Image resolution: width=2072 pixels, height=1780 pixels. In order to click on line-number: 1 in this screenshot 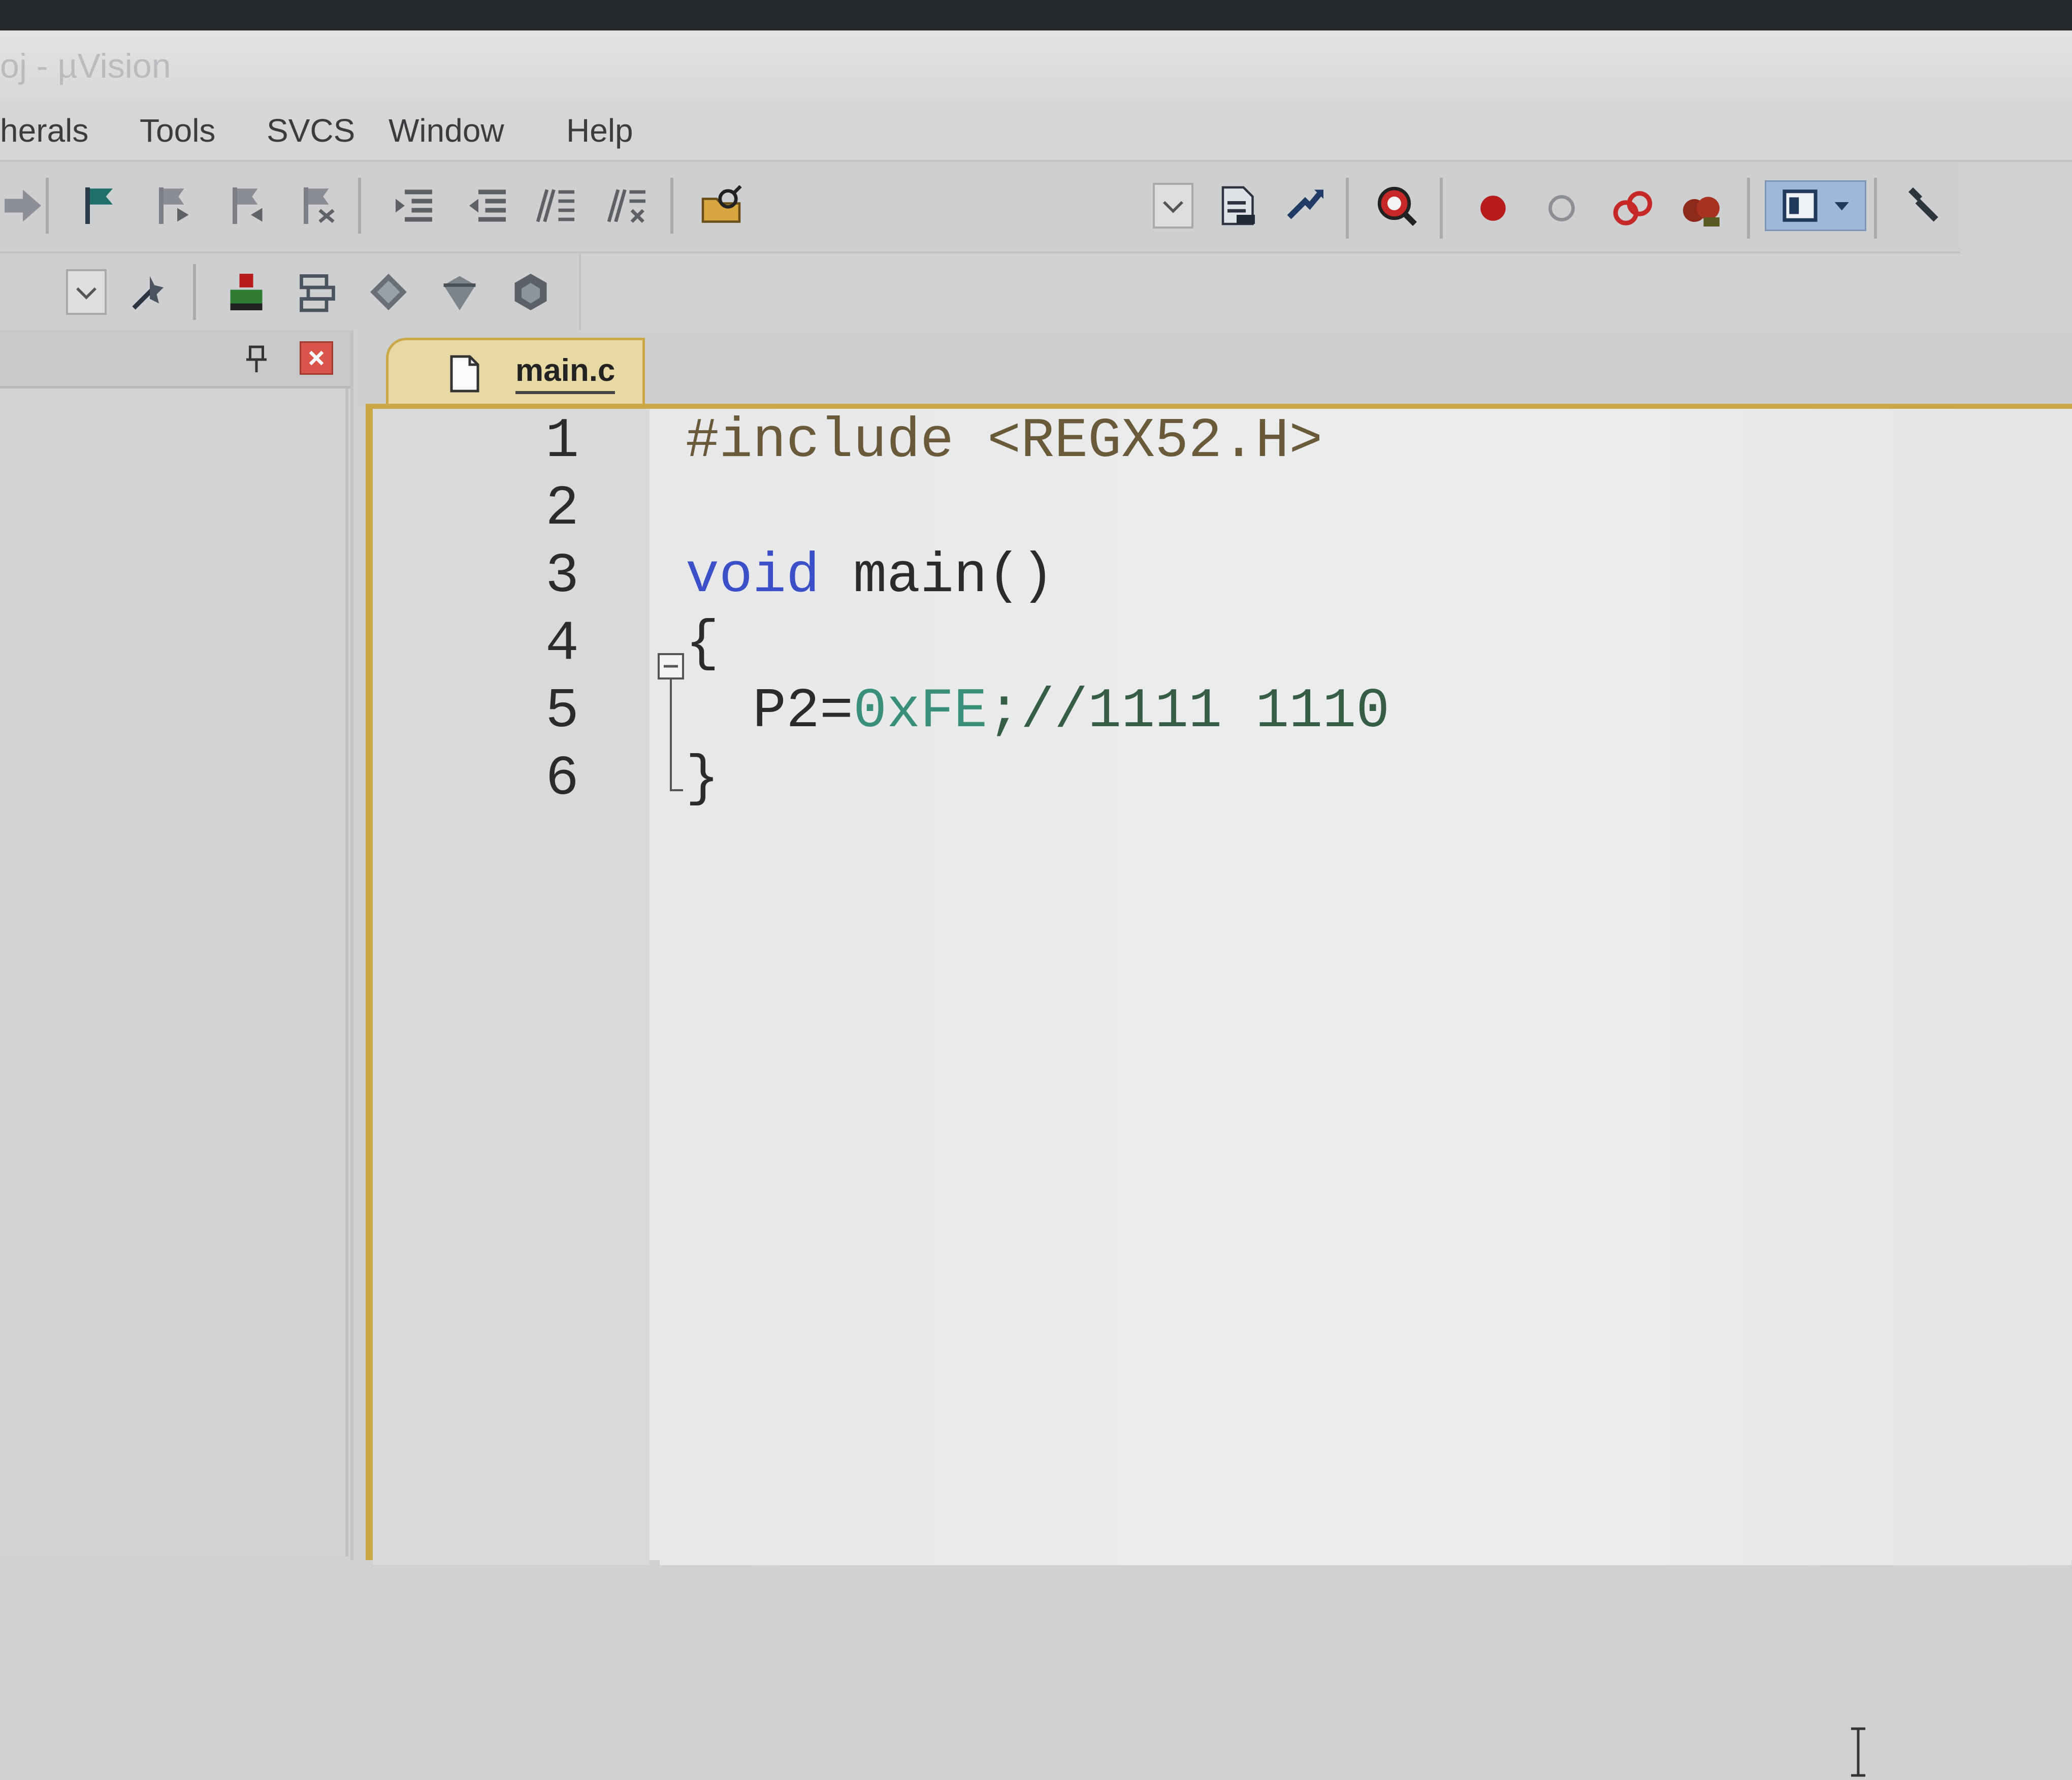, I will do `click(562, 441)`.